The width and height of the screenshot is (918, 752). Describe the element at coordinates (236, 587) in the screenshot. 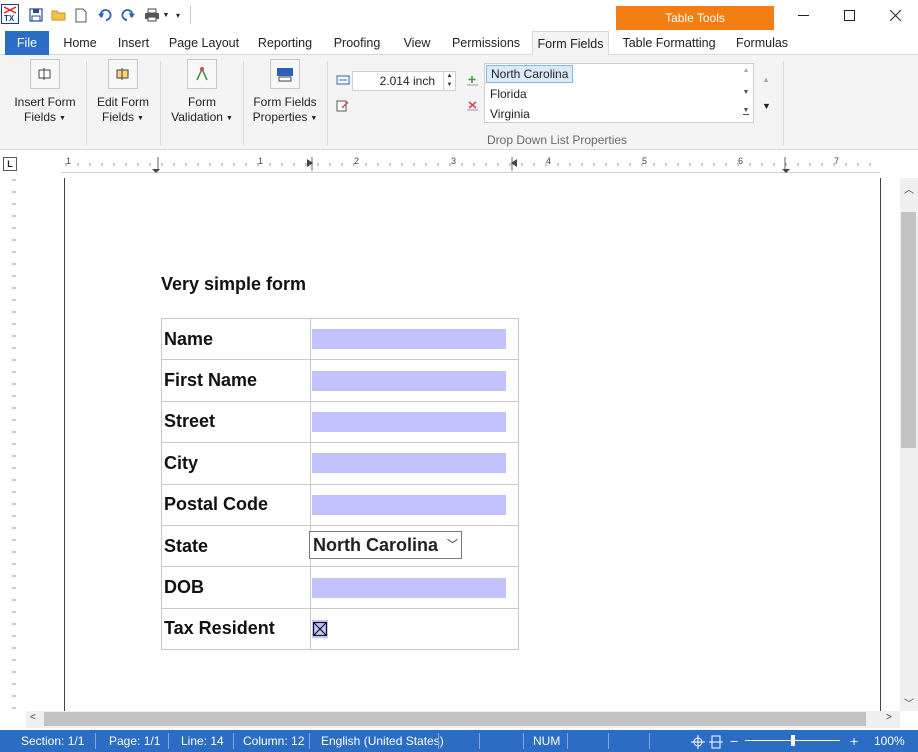

I see `row-label: DOB` at that location.